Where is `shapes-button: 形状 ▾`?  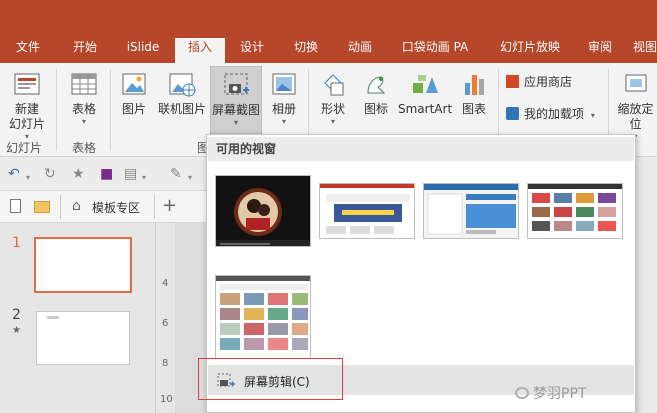
shapes-button: 形状 ▾ is located at coordinates (333, 97).